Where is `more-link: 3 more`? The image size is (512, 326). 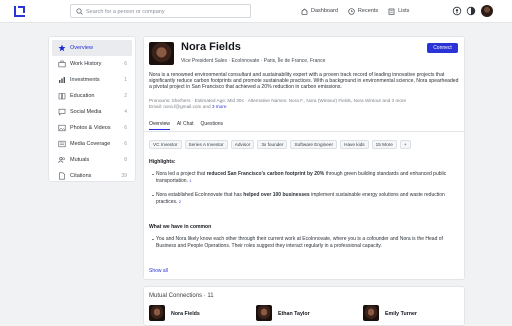
more-link: 3 more is located at coordinates (219, 106).